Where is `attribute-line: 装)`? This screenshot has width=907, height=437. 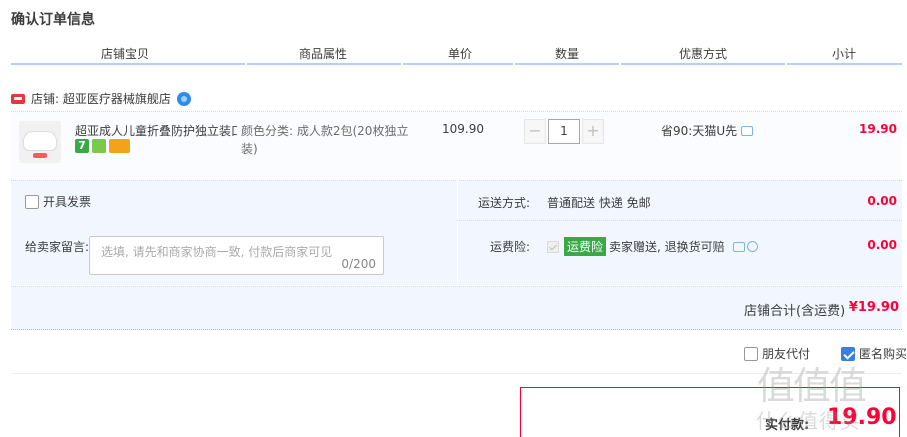
attribute-line: 装) is located at coordinates (249, 149).